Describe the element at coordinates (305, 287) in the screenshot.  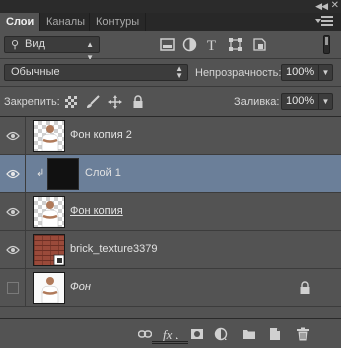
I see `lock-icon` at that location.